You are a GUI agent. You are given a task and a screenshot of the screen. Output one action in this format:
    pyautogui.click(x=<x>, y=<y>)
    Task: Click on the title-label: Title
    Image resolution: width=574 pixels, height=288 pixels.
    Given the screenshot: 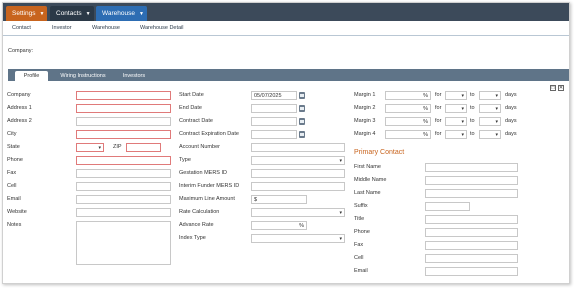 What is the action you would take?
    pyautogui.click(x=359, y=219)
    